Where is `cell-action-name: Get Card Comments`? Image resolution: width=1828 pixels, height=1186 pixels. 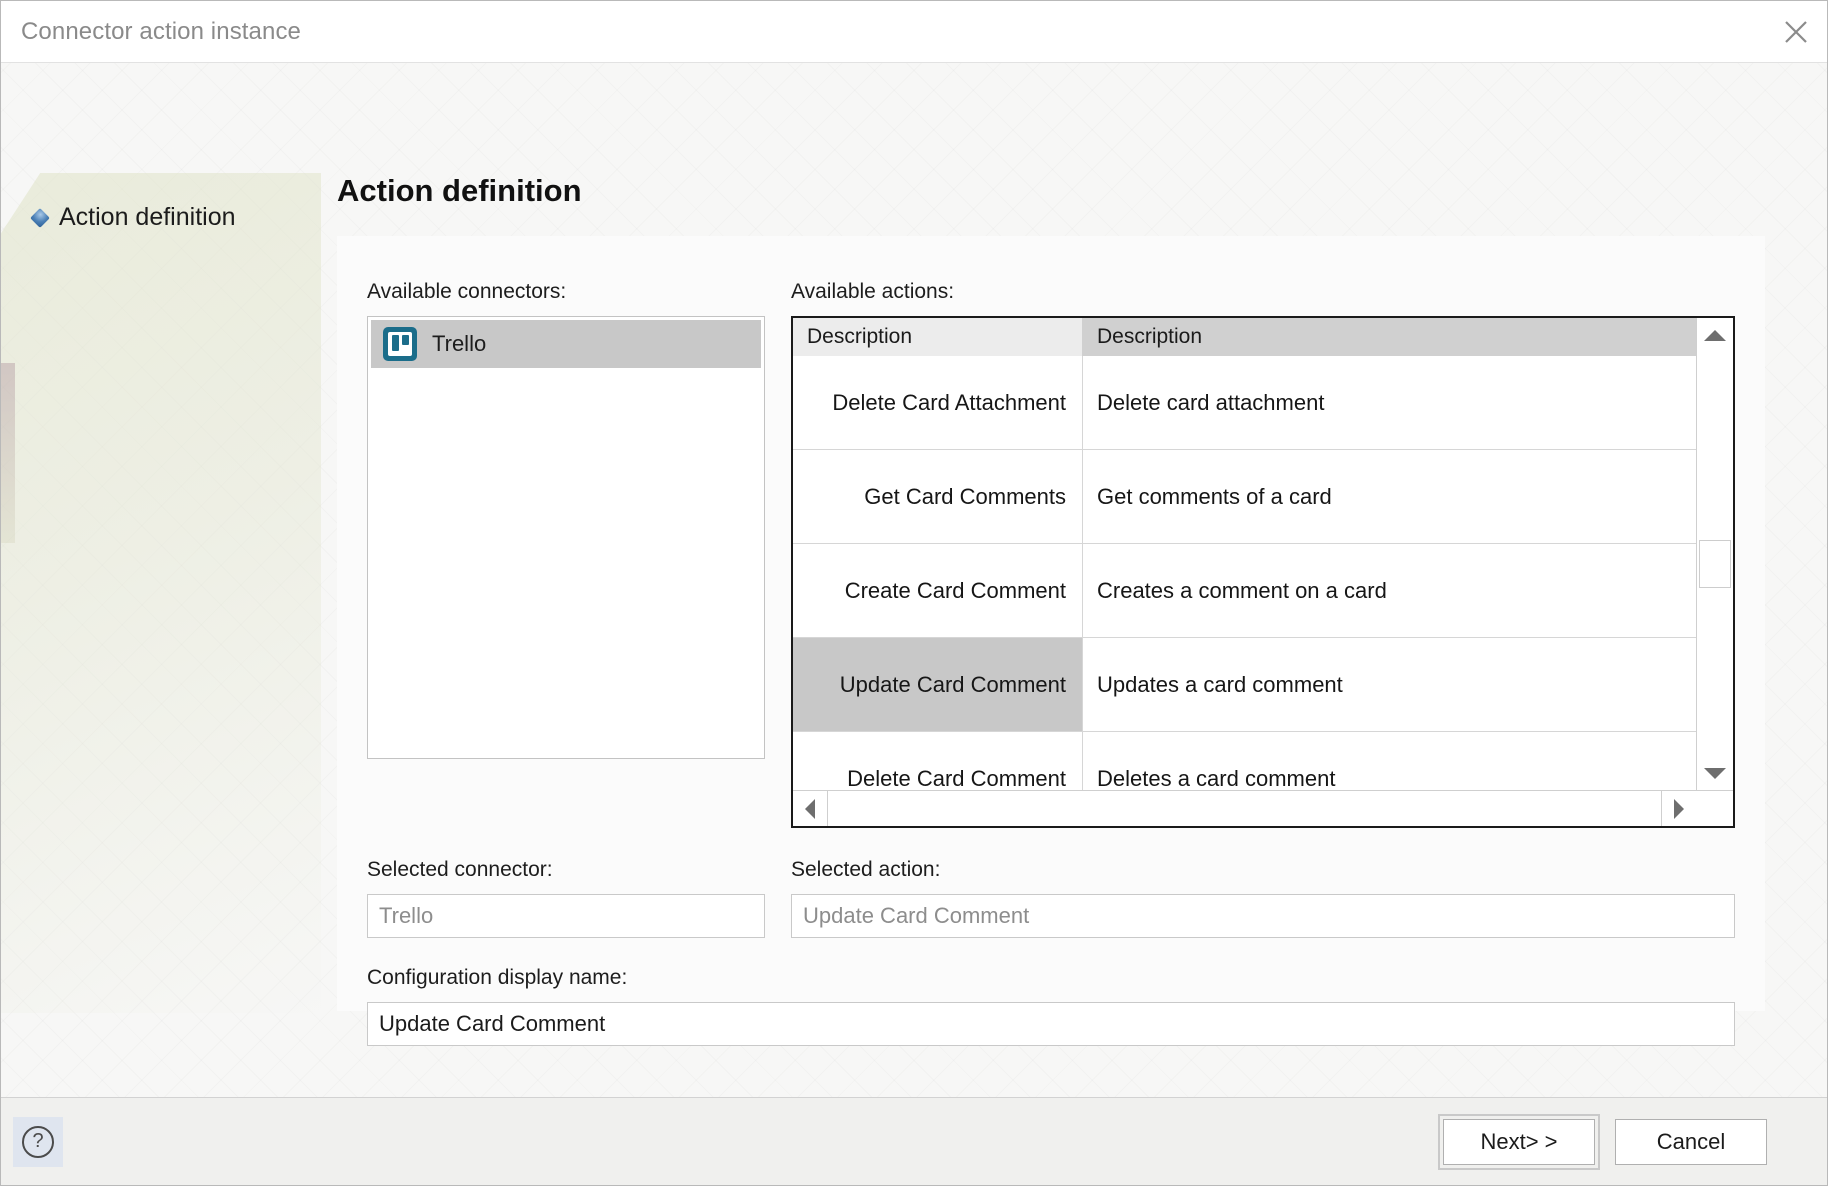
cell-action-name: Get Card Comments is located at coordinates (938, 496).